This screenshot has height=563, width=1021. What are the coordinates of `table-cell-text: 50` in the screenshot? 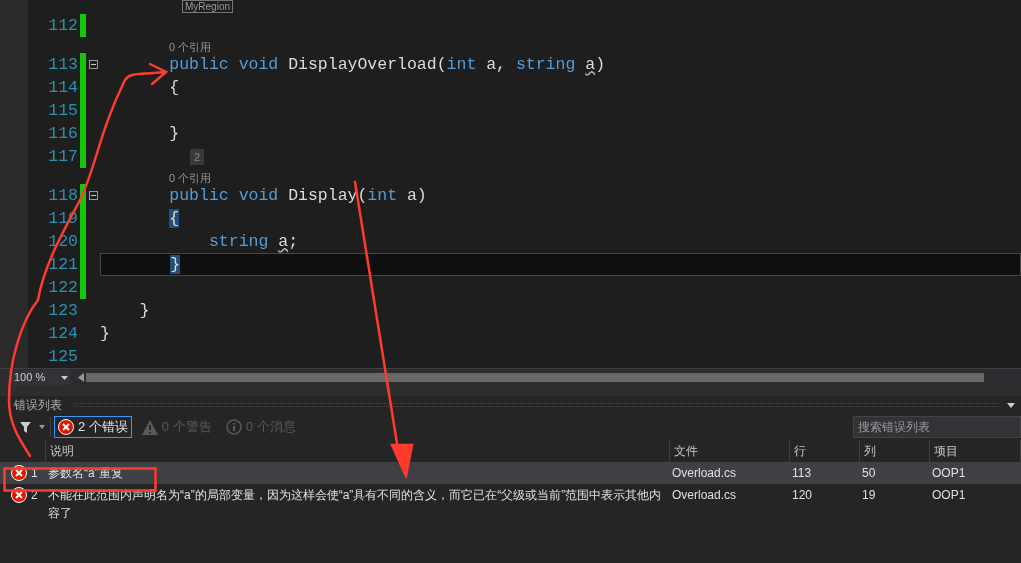 It's located at (869, 473).